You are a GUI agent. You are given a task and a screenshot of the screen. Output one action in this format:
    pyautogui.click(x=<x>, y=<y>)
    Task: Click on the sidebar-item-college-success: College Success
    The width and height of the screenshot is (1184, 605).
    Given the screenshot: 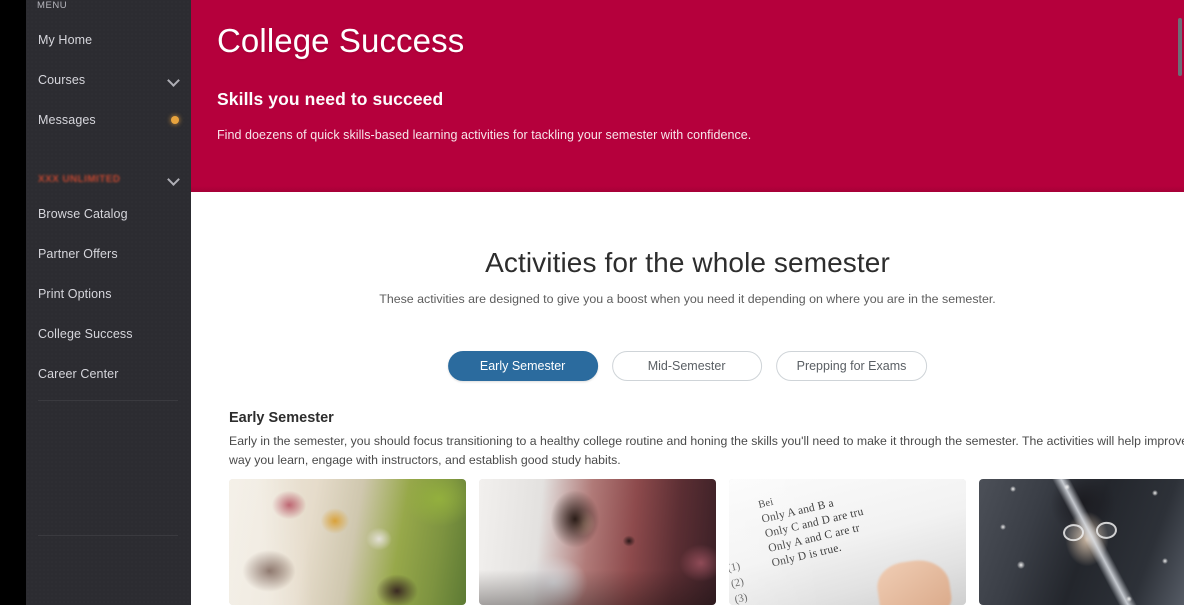 What is the action you would take?
    pyautogui.click(x=108, y=334)
    